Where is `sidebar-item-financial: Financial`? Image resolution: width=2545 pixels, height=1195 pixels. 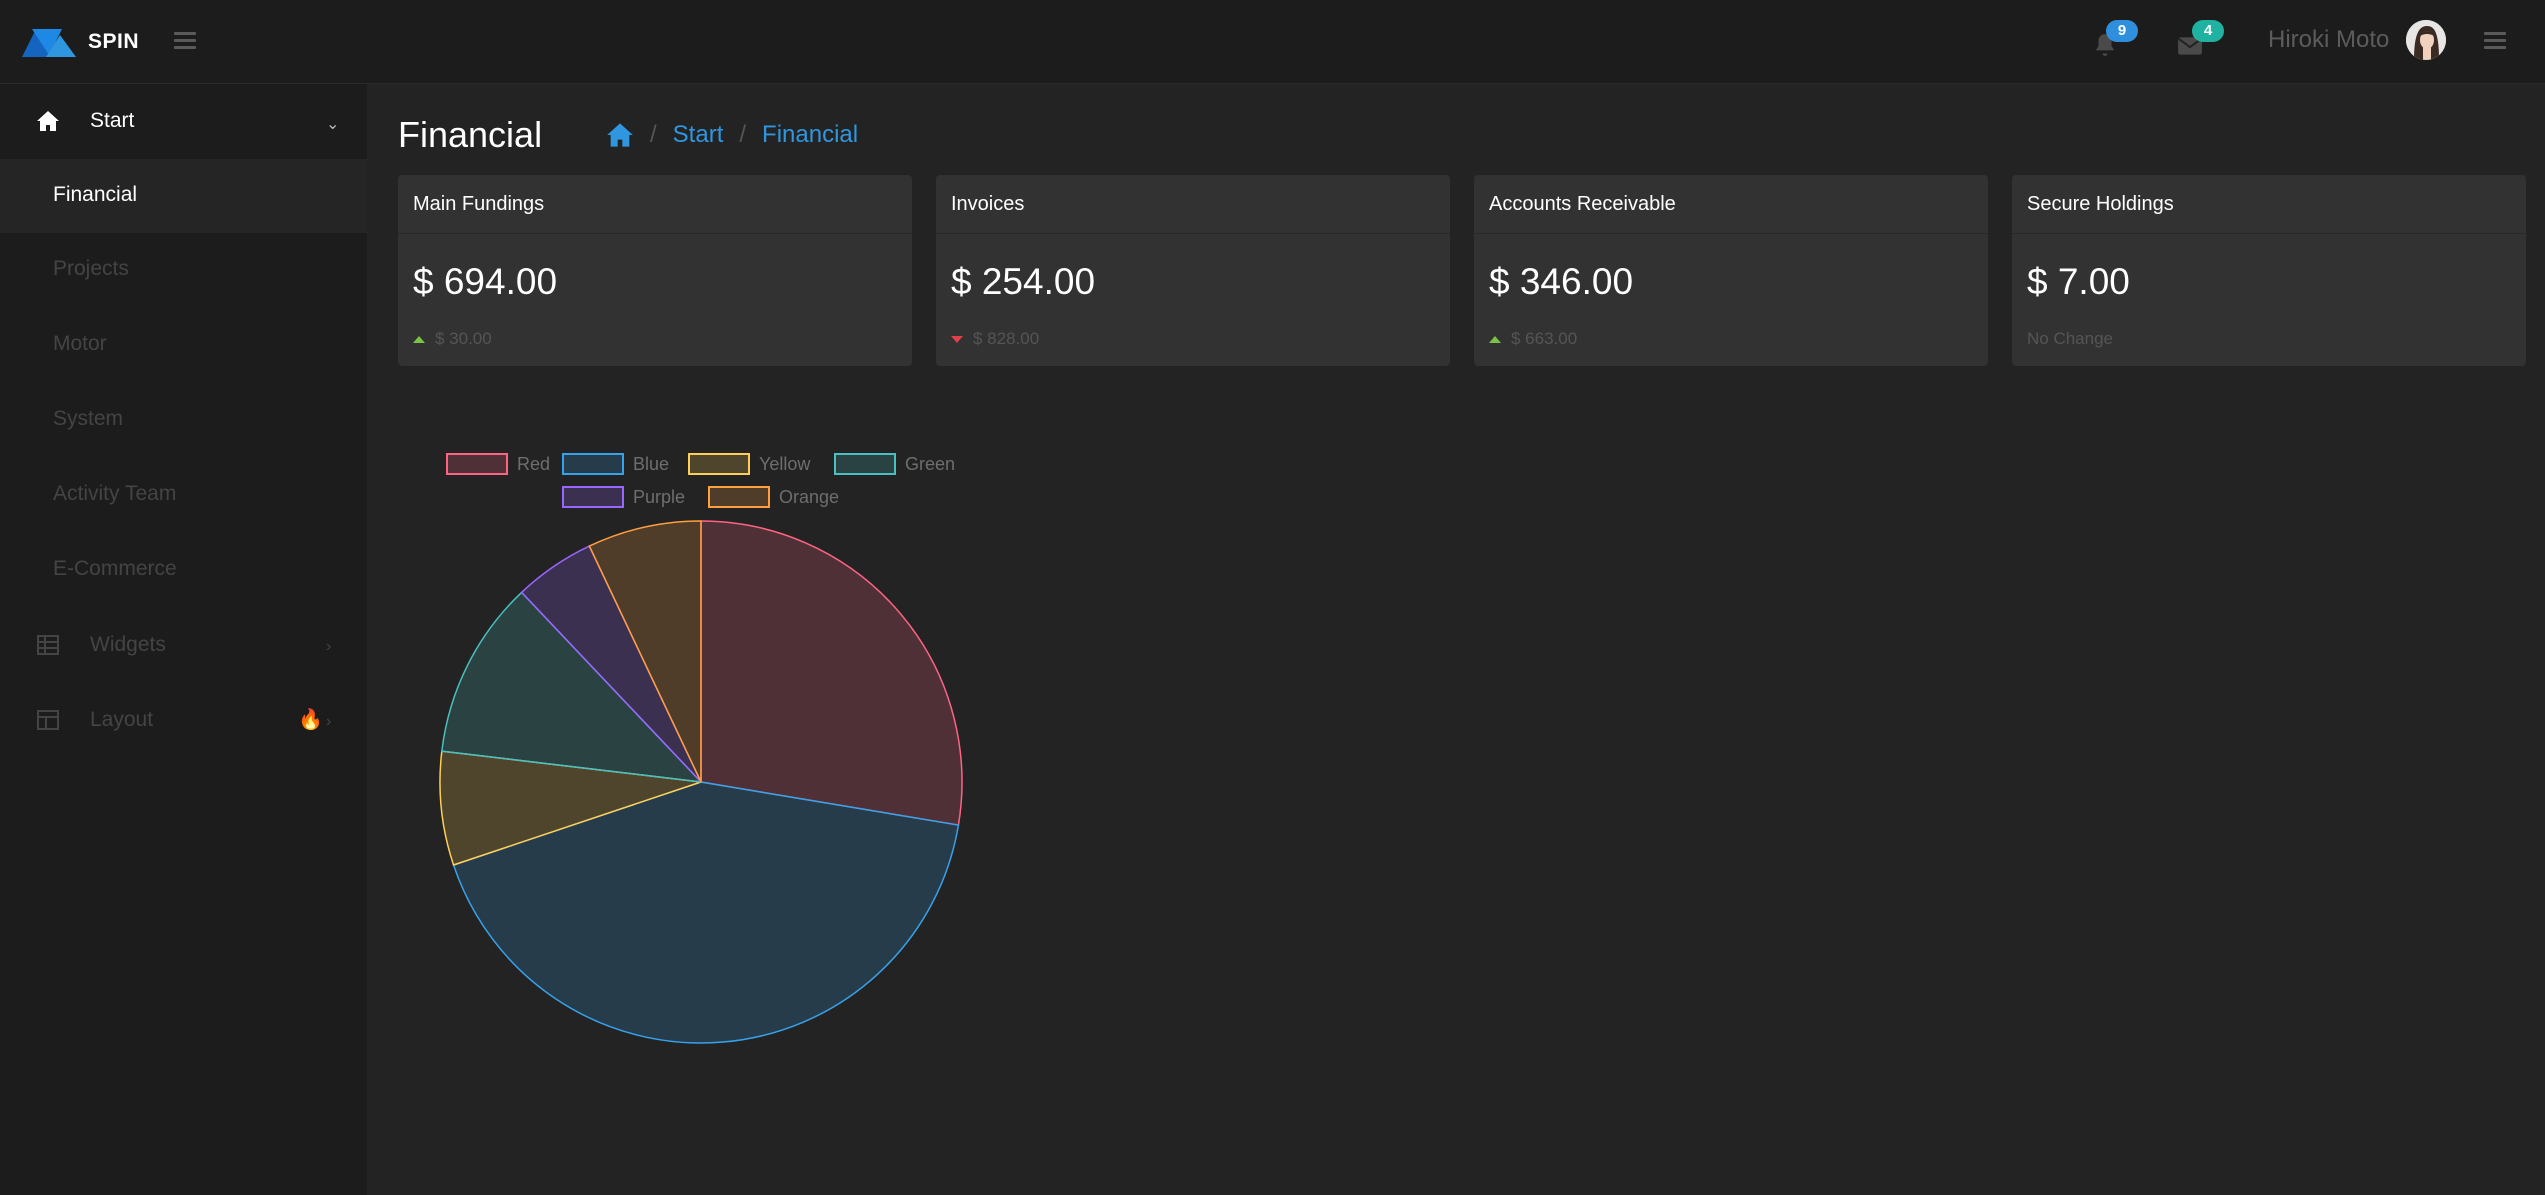 sidebar-item-financial: Financial is located at coordinates (183, 196).